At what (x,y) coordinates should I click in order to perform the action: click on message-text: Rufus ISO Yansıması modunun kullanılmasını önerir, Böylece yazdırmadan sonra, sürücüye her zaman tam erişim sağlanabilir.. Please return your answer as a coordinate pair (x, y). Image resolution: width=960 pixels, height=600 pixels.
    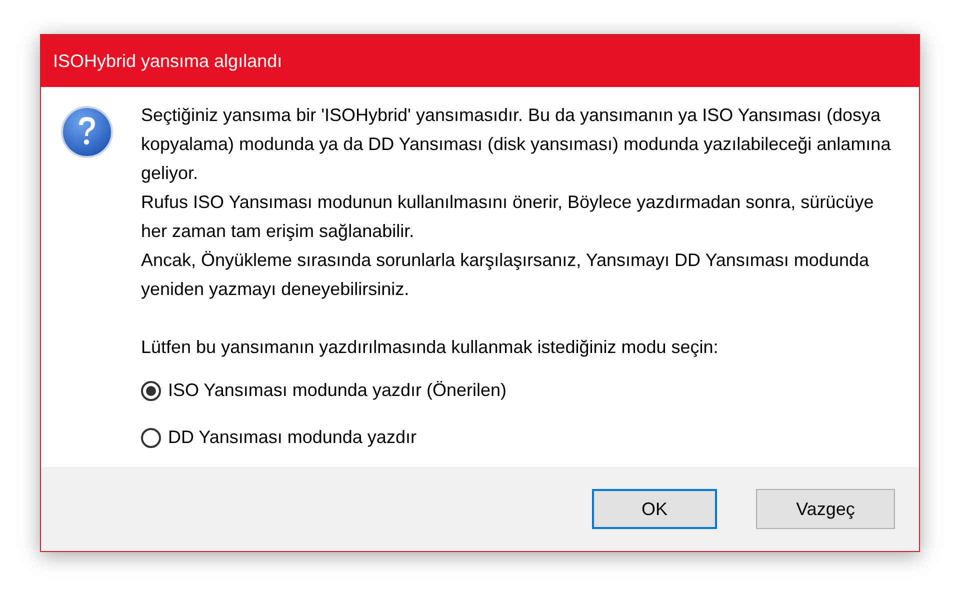
    Looking at the image, I should click on (508, 217).